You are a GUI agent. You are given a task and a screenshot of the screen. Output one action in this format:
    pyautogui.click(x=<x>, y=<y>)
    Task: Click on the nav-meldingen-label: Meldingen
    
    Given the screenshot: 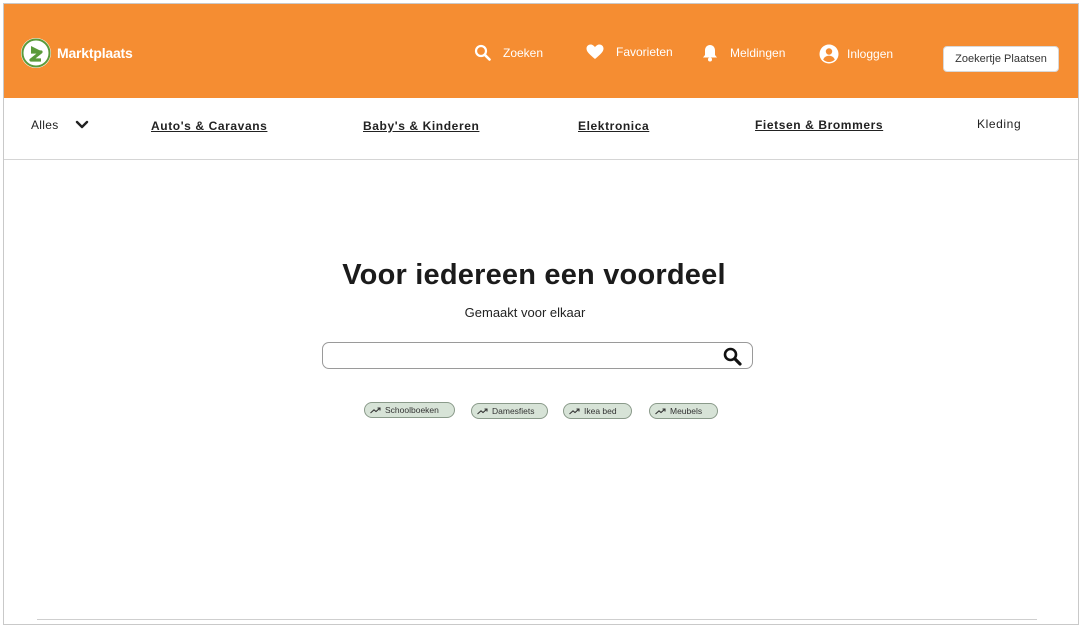 What is the action you would take?
    pyautogui.click(x=758, y=53)
    